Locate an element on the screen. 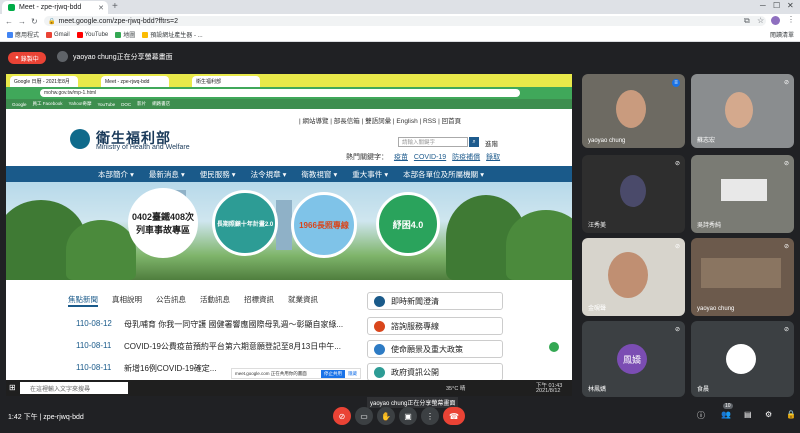  minimize-icon: ─ is located at coordinates (763, 5).